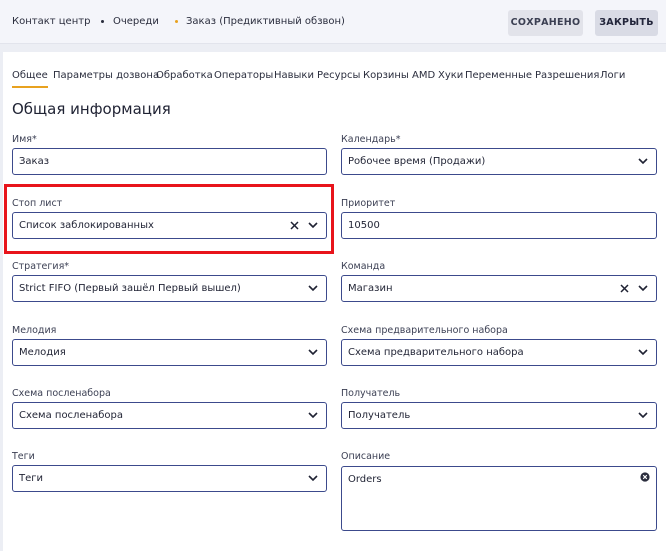 The height and width of the screenshot is (551, 666). Describe the element at coordinates (499, 415) in the screenshot. I see `recipient-select: Получатель` at that location.